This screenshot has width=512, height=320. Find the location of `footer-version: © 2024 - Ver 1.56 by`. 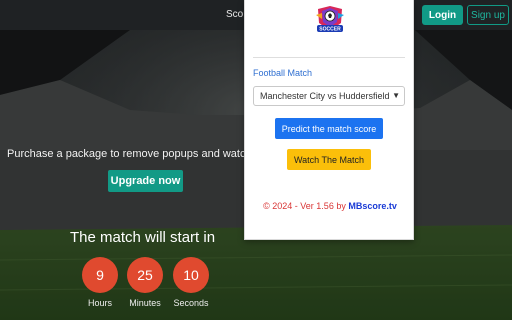

footer-version: © 2024 - Ver 1.56 by is located at coordinates (304, 206).